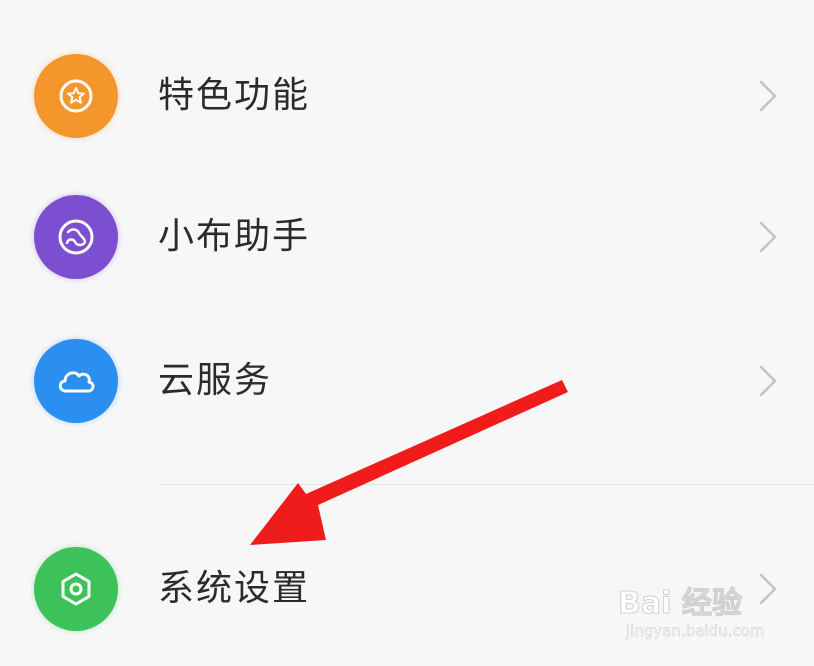 Image resolution: width=814 pixels, height=666 pixels. Describe the element at coordinates (76, 96) in the screenshot. I see `star-badge-icon` at that location.